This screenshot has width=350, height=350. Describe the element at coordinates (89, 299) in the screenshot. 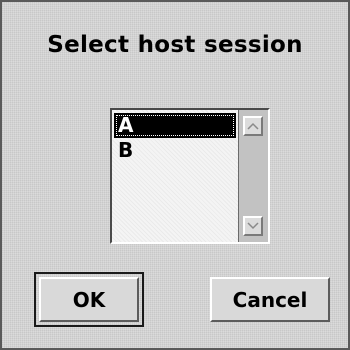

I see `ok-button: OK` at that location.